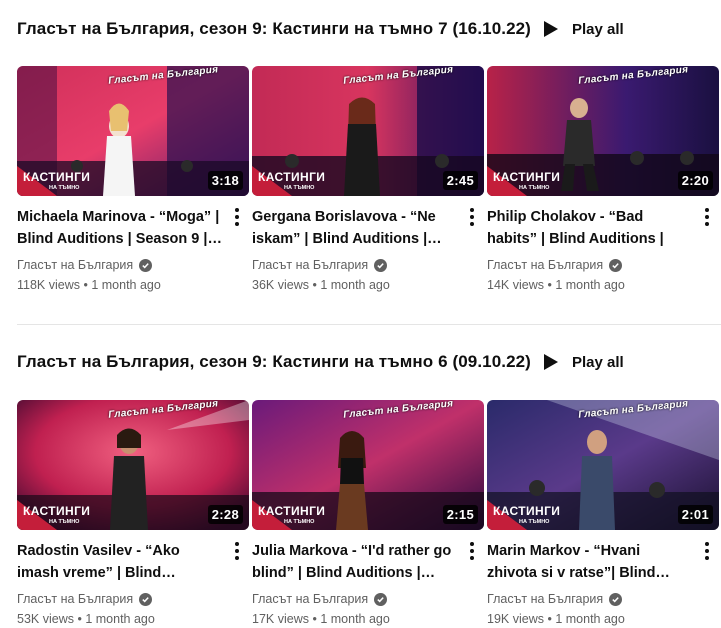 Image resolution: width=721 pixels, height=628 pixels. Describe the element at coordinates (45, 619) in the screenshot. I see `view-count: 53K views` at that location.